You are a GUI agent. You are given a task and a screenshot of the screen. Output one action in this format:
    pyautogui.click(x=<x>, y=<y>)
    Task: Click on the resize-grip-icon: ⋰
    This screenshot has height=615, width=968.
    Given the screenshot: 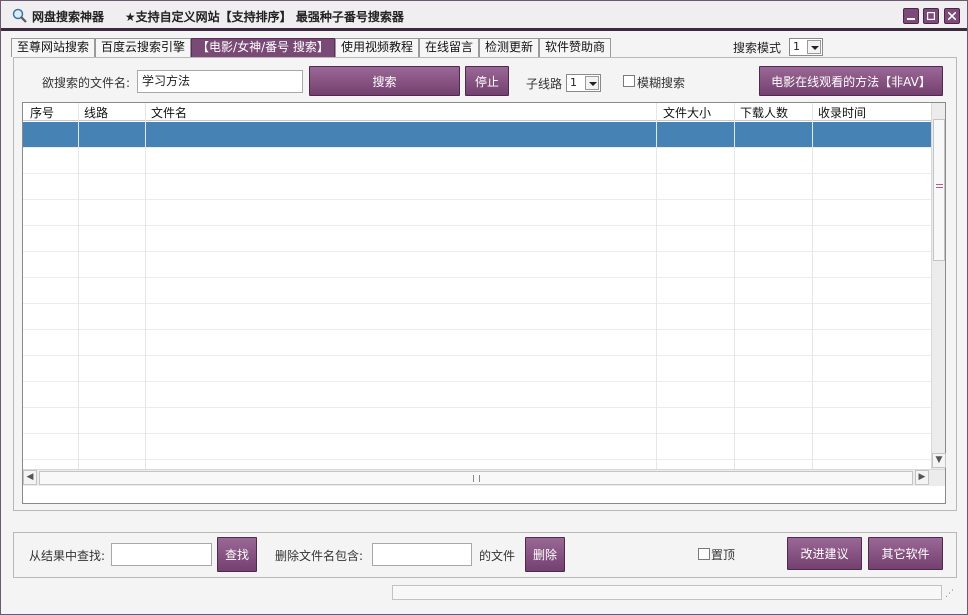 What is the action you would take?
    pyautogui.click(x=951, y=595)
    